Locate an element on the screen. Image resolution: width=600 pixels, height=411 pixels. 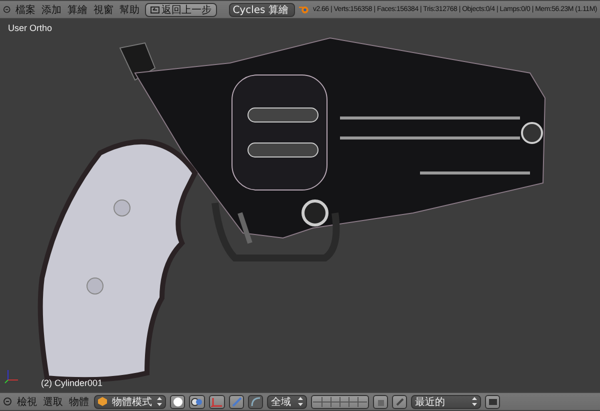
undo-icon is located at coordinates (155, 10).